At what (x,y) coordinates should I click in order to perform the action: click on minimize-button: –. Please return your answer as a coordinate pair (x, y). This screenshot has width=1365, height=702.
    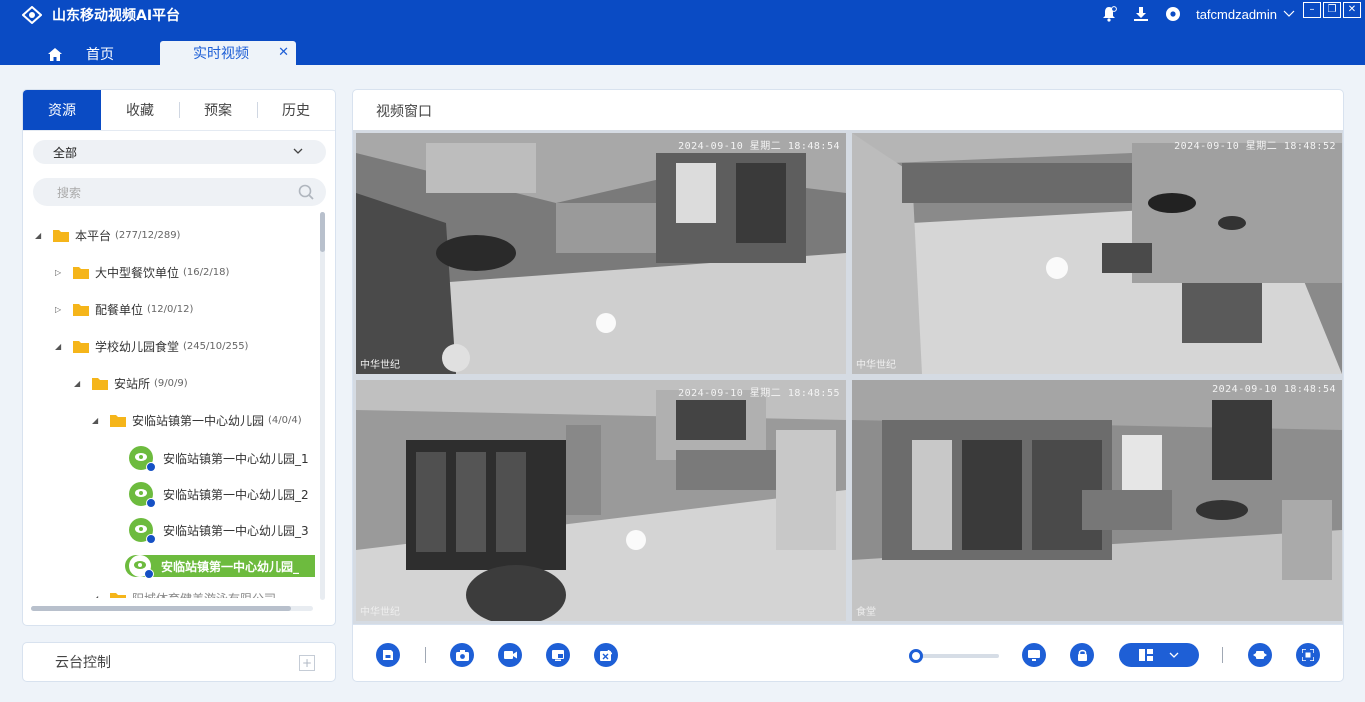
    Looking at the image, I should click on (1312, 10).